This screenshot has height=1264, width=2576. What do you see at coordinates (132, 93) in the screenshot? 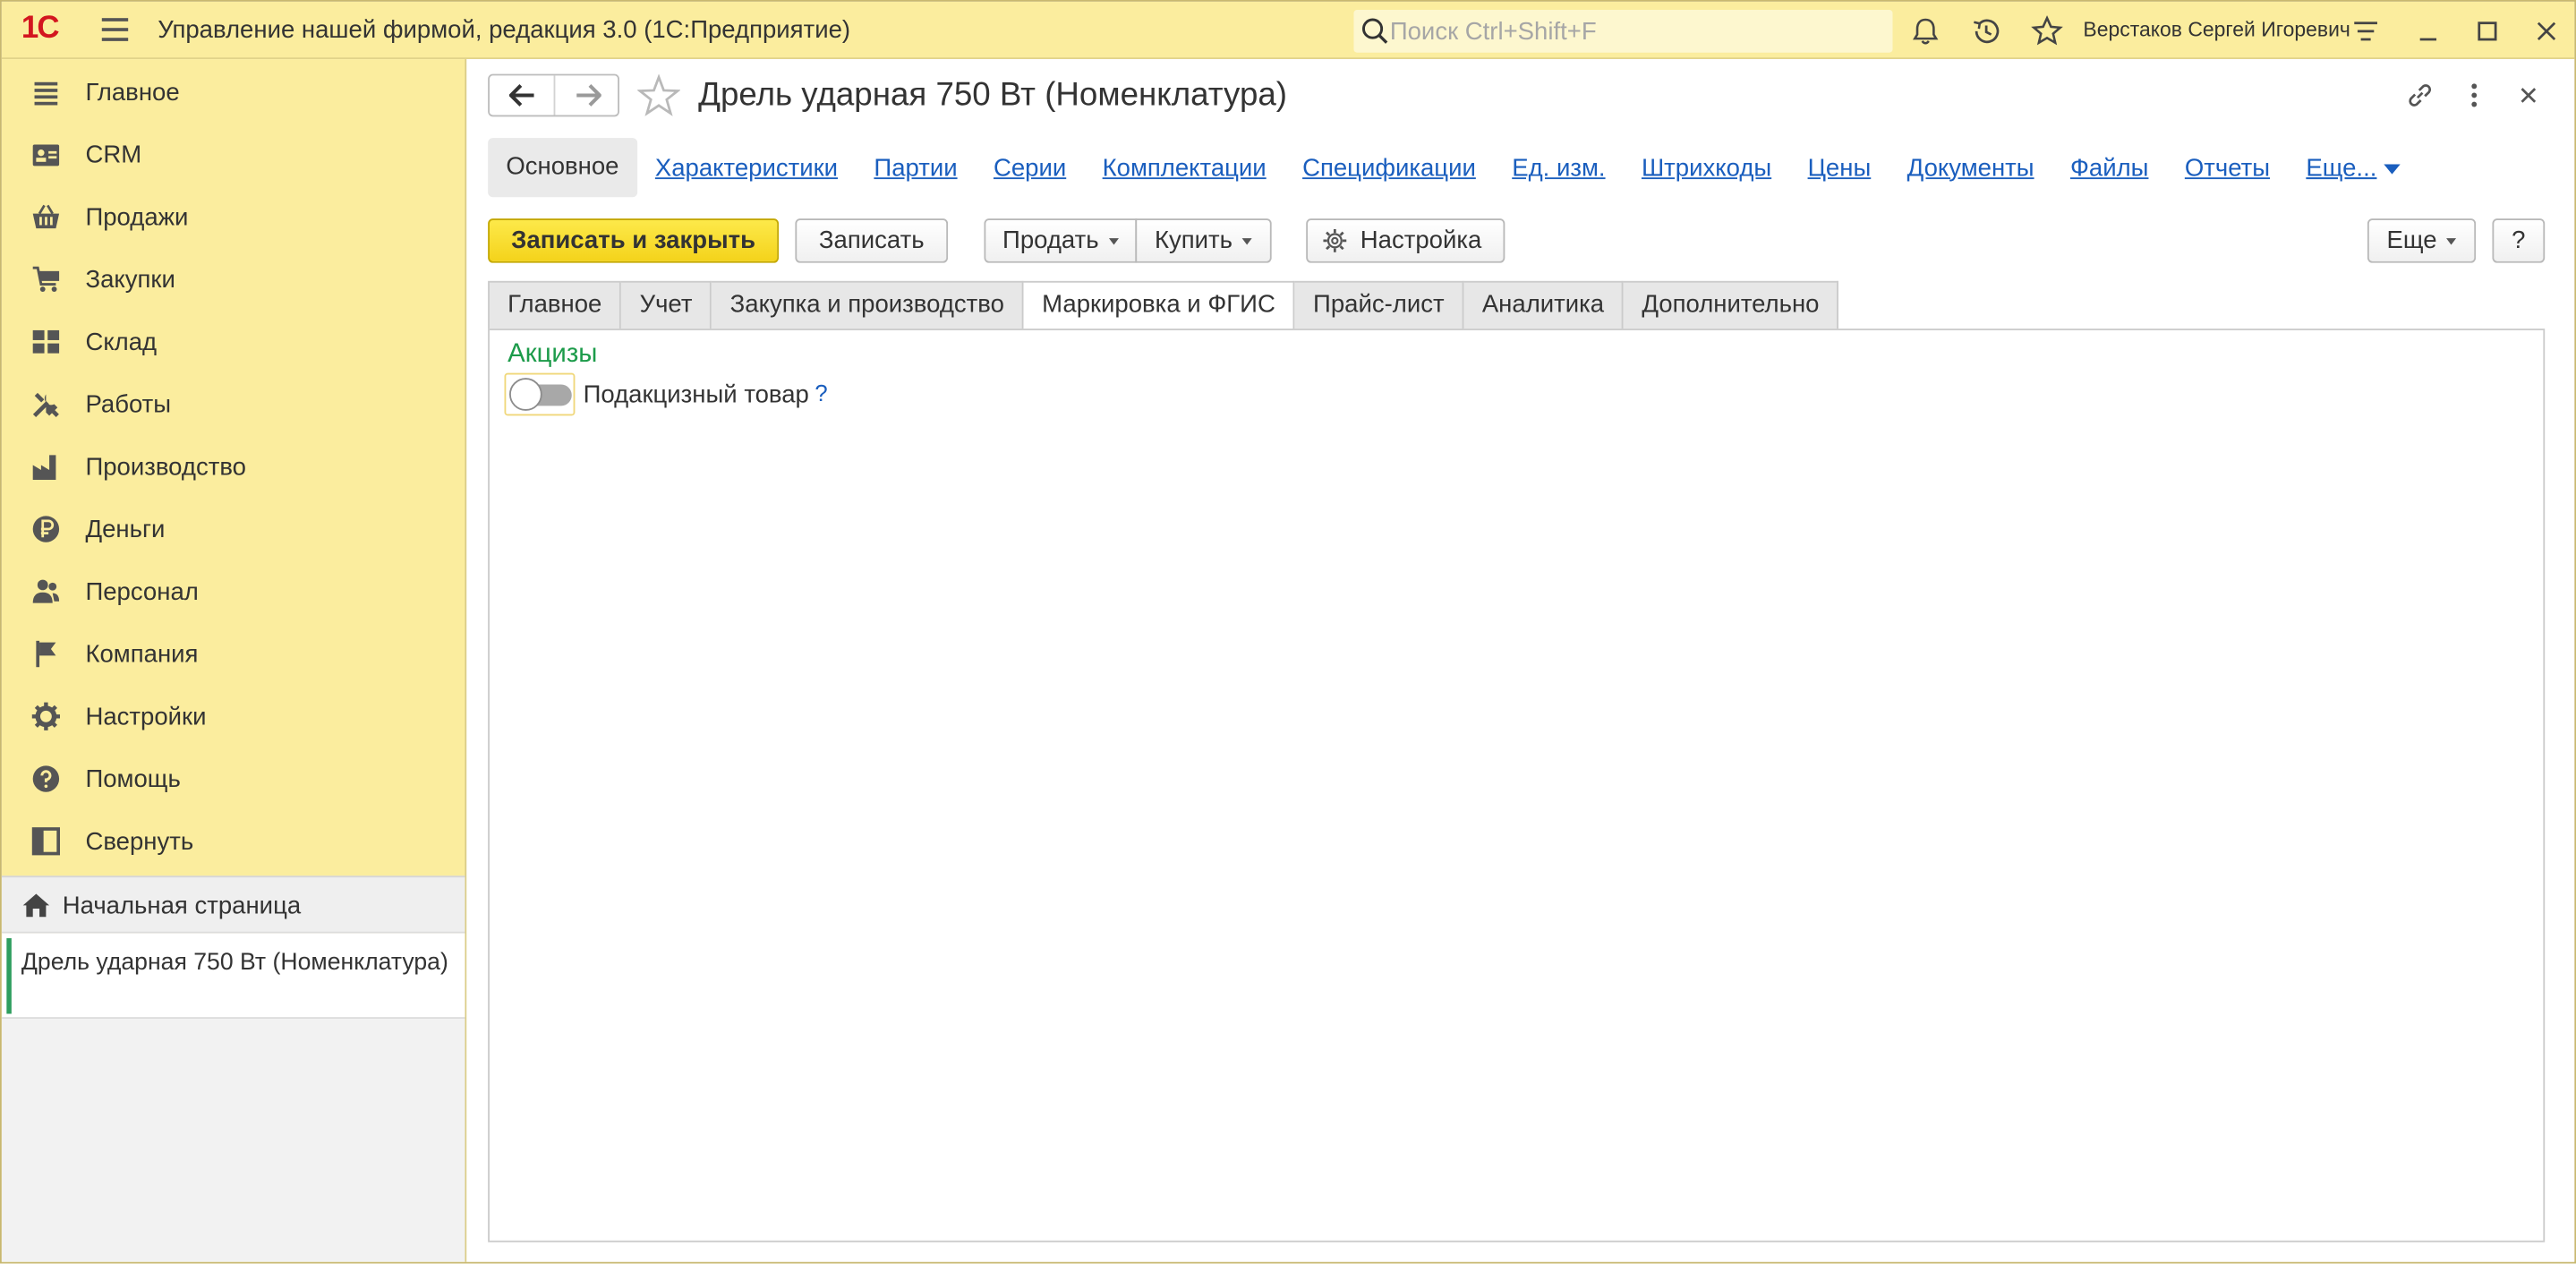
I see `sidebar-item-label: Главное` at bounding box center [132, 93].